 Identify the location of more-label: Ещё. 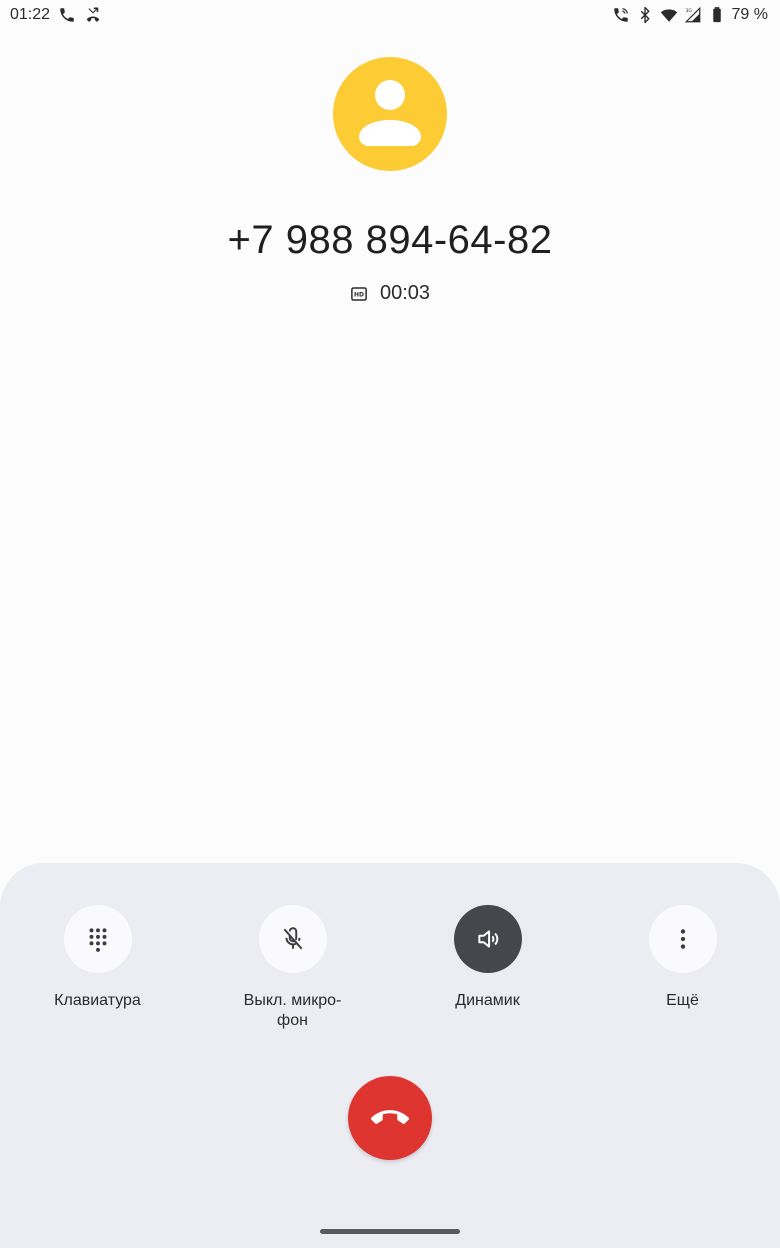
(682, 1000).